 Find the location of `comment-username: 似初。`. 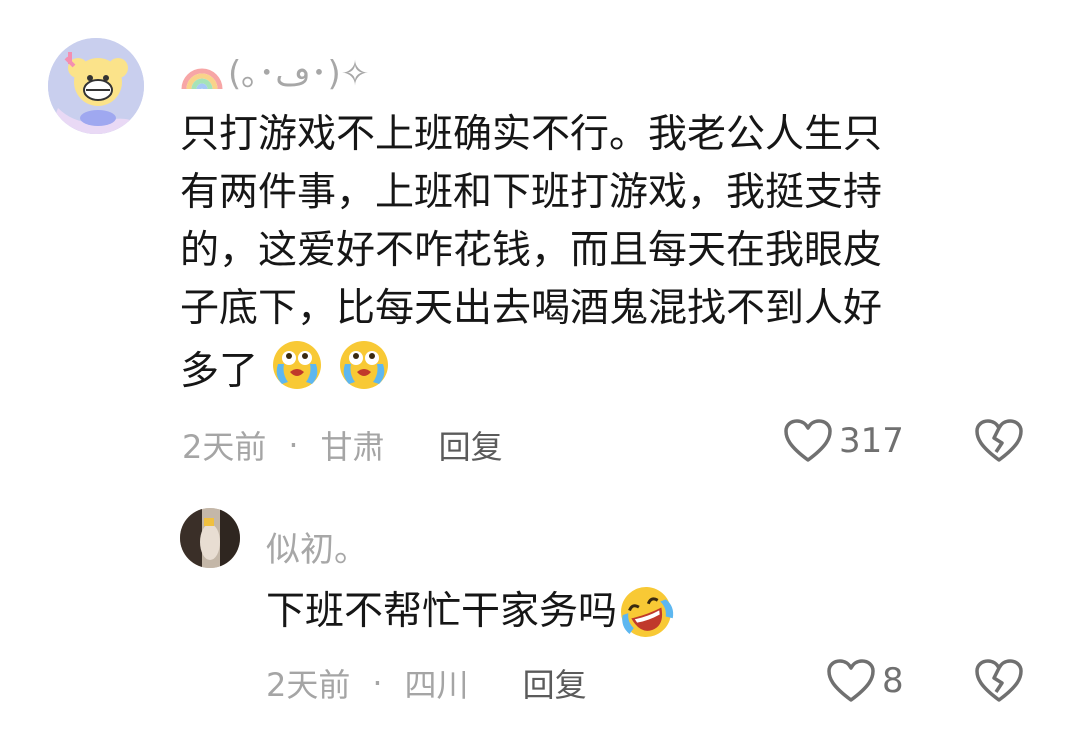

comment-username: 似初。 is located at coordinates (317, 546).